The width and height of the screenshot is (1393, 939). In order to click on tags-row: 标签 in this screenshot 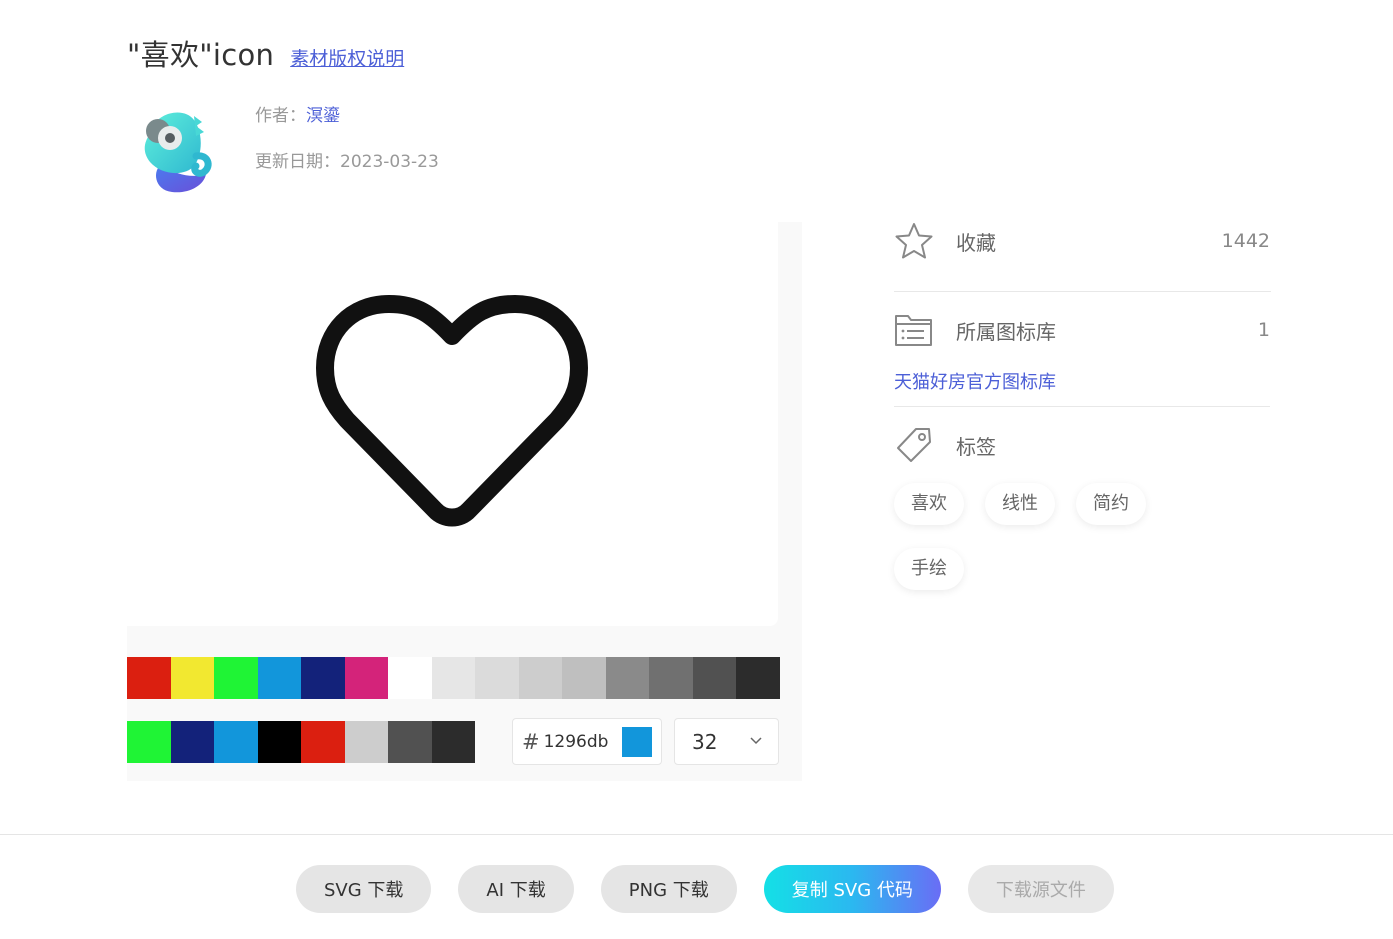, I will do `click(1082, 445)`.